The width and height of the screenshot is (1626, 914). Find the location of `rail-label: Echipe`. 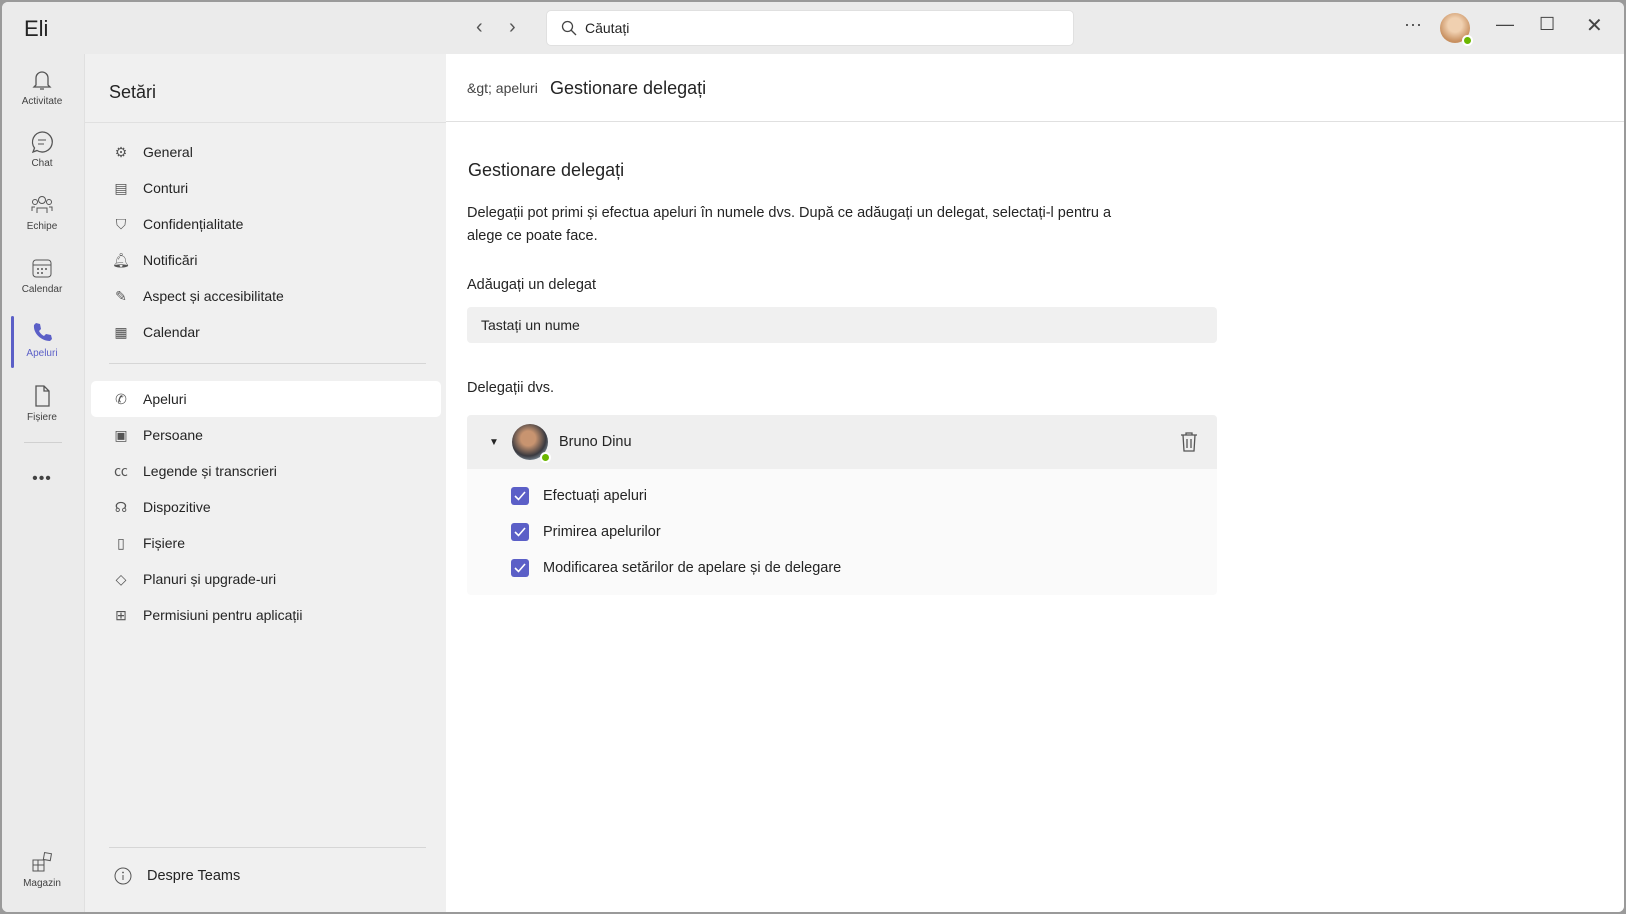

rail-label: Echipe is located at coordinates (42, 226).